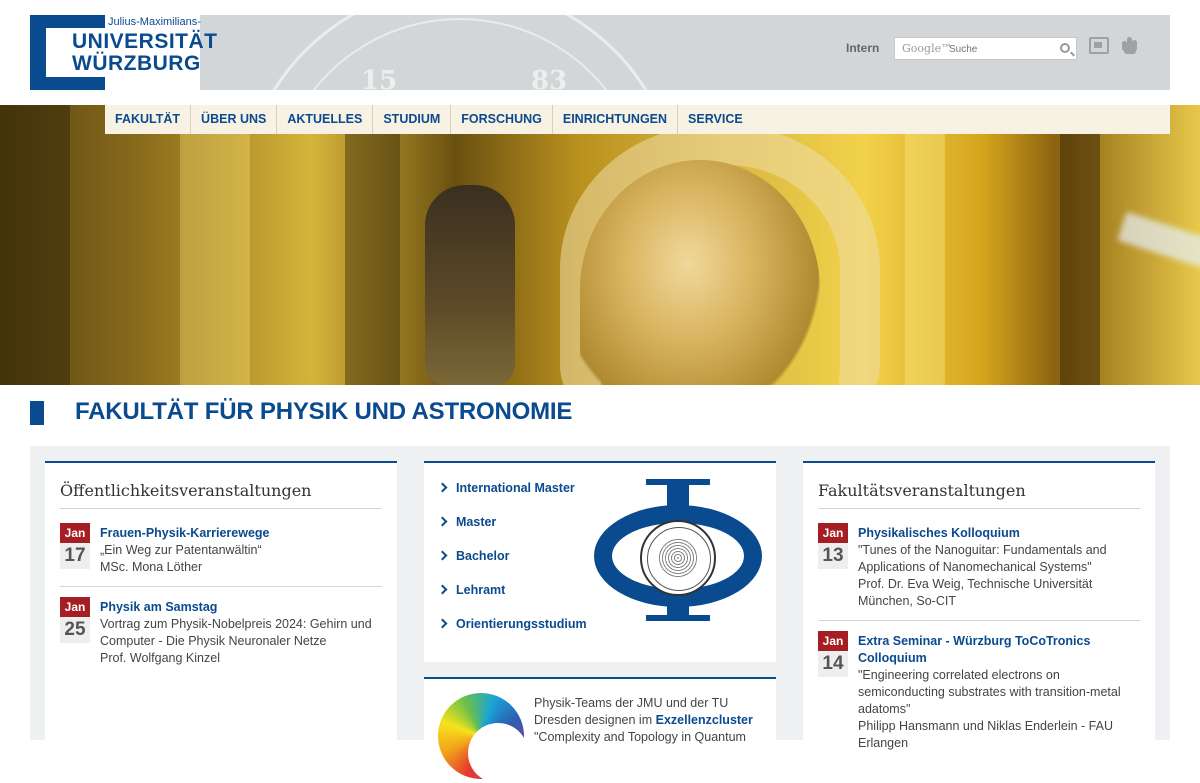 This screenshot has width=1200, height=783. What do you see at coordinates (186, 490) in the screenshot?
I see `public-events-heading: Öffentlichkeitsveranstaltungen` at bounding box center [186, 490].